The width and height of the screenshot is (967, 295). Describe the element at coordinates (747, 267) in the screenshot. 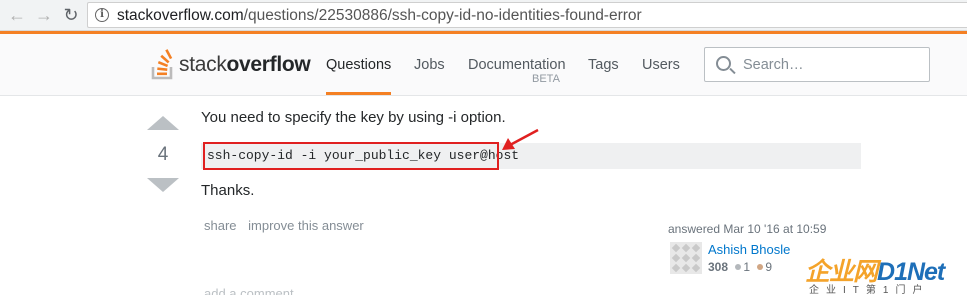

I see `silver-badge-count: 1` at that location.